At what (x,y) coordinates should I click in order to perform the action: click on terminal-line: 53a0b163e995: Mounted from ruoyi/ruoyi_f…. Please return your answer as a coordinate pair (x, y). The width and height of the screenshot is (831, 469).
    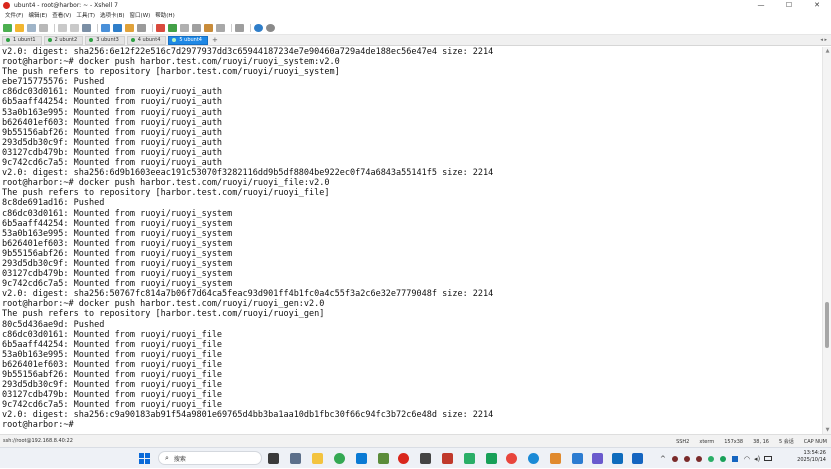
    Looking at the image, I should click on (112, 354).